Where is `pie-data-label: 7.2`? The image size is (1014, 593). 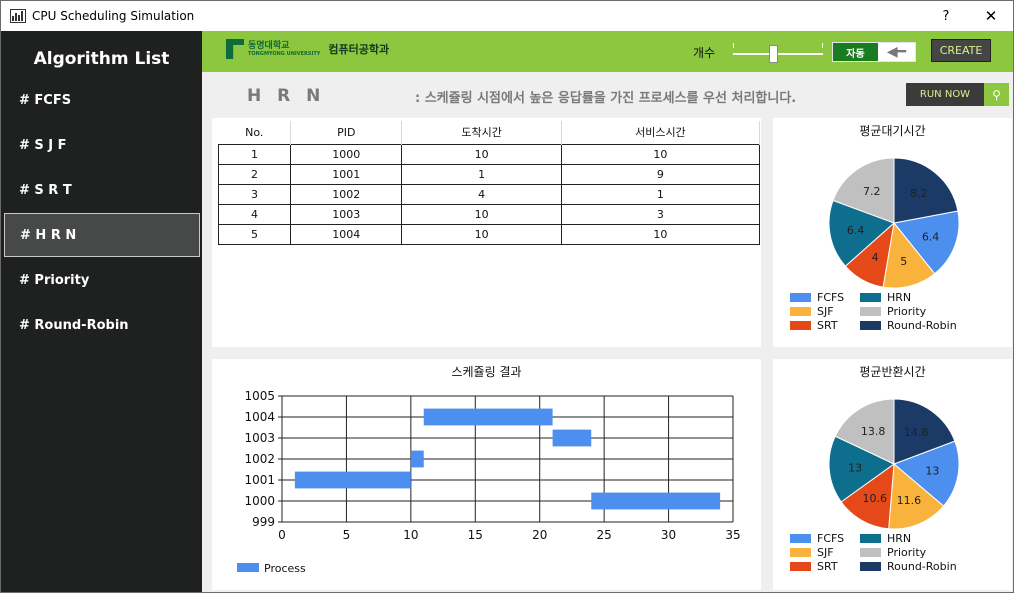
pie-data-label: 7.2 is located at coordinates (872, 191).